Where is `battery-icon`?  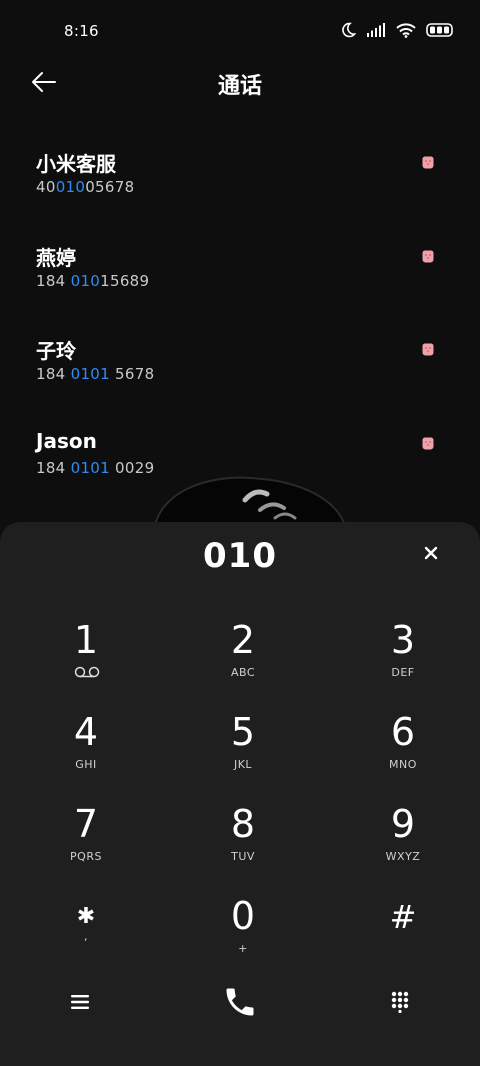
battery-icon is located at coordinates (439, 30).